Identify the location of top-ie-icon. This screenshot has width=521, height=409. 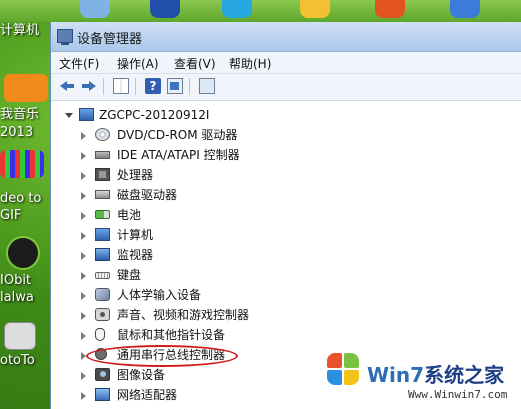
(237, 9).